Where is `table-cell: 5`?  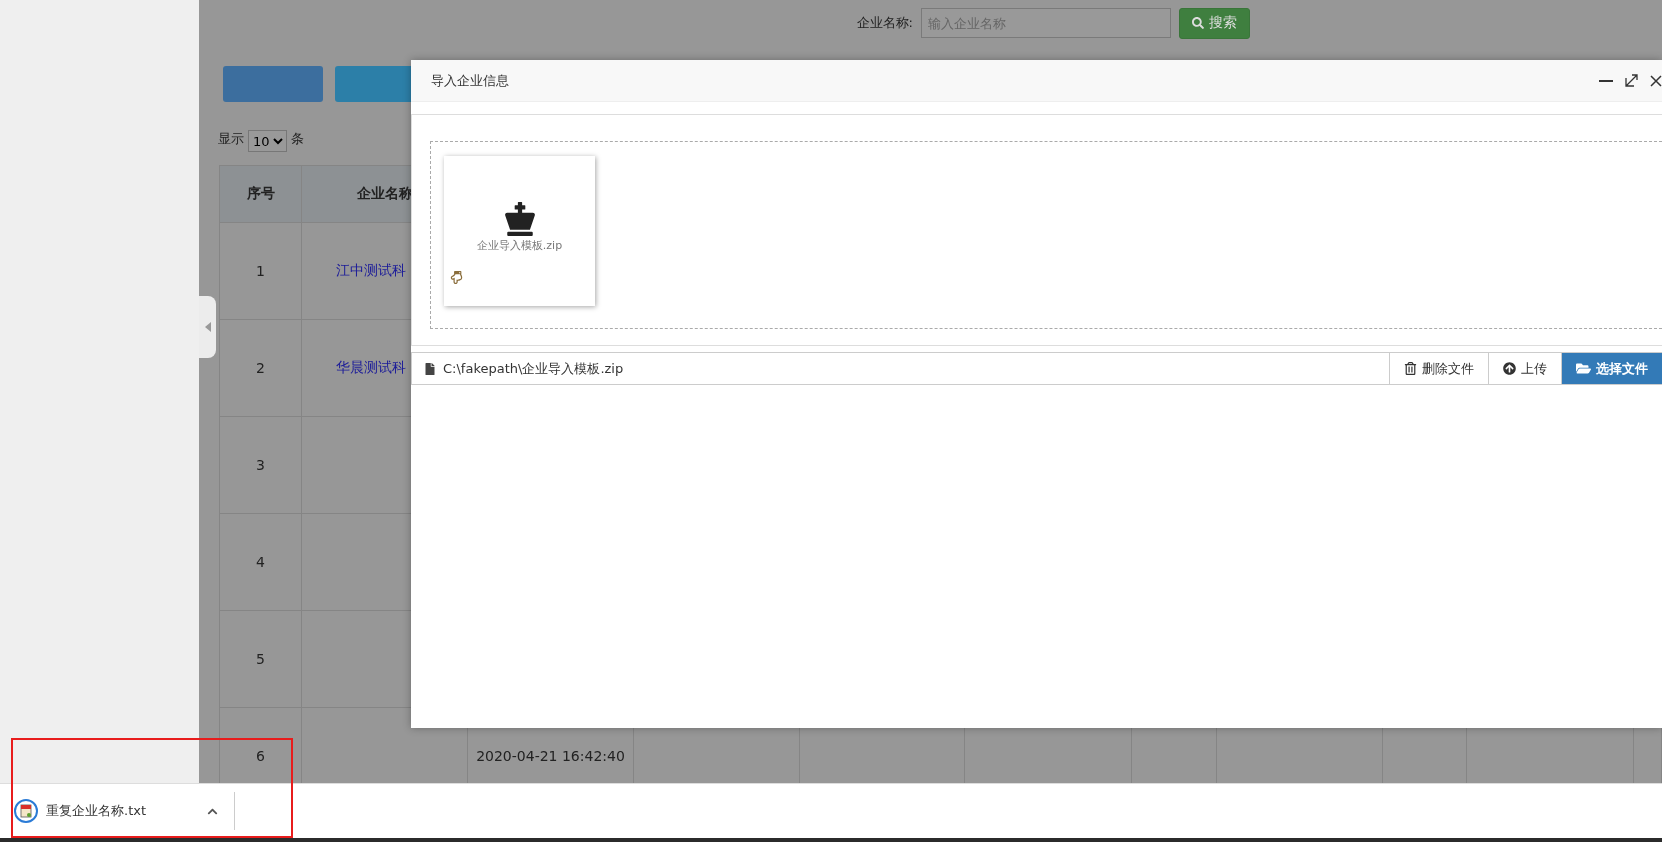 table-cell: 5 is located at coordinates (261, 659).